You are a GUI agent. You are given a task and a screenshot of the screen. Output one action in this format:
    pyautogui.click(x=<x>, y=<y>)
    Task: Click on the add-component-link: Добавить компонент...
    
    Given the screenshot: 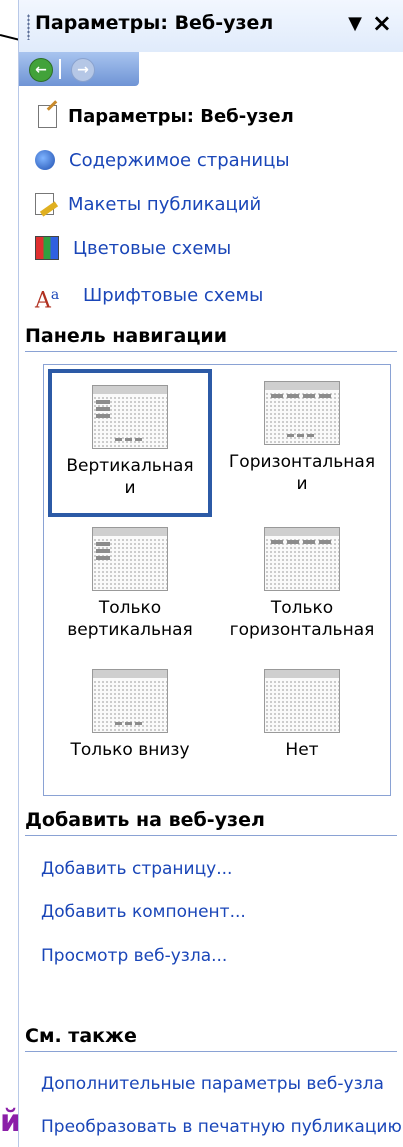 What is the action you would take?
    pyautogui.click(x=143, y=912)
    